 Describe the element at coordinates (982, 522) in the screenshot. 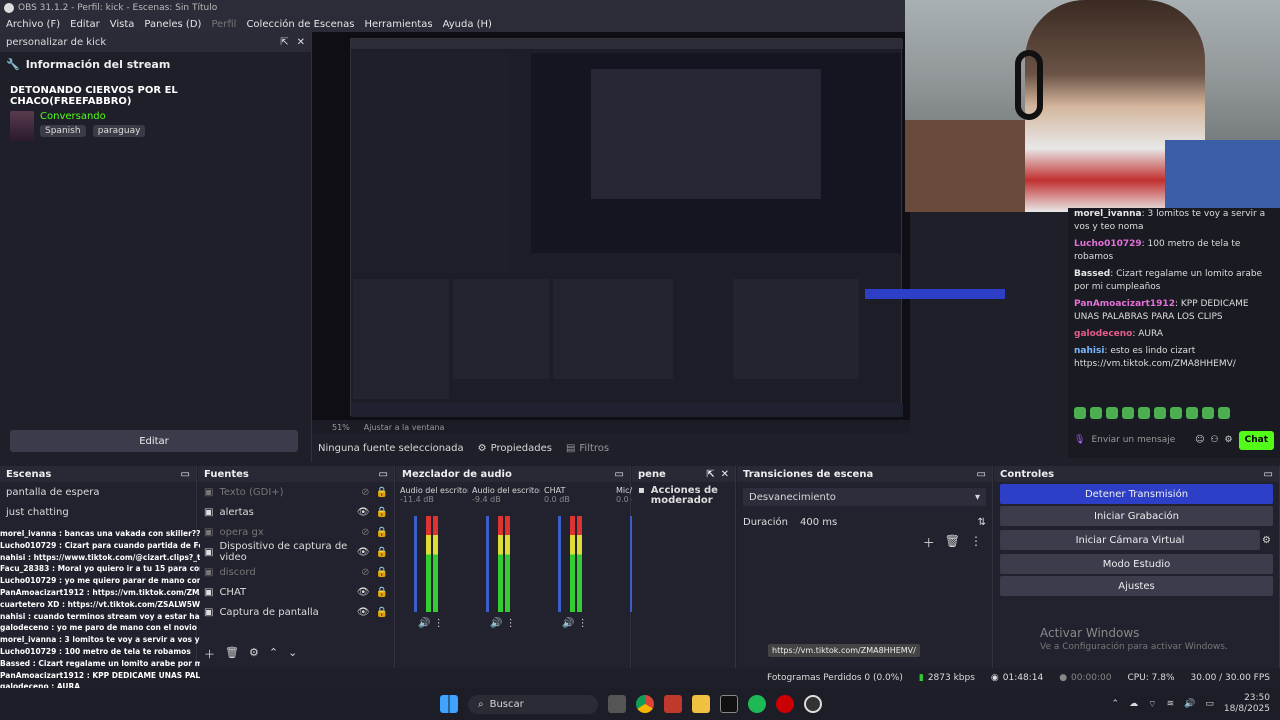

I see `stepper-icon: ⇅` at that location.